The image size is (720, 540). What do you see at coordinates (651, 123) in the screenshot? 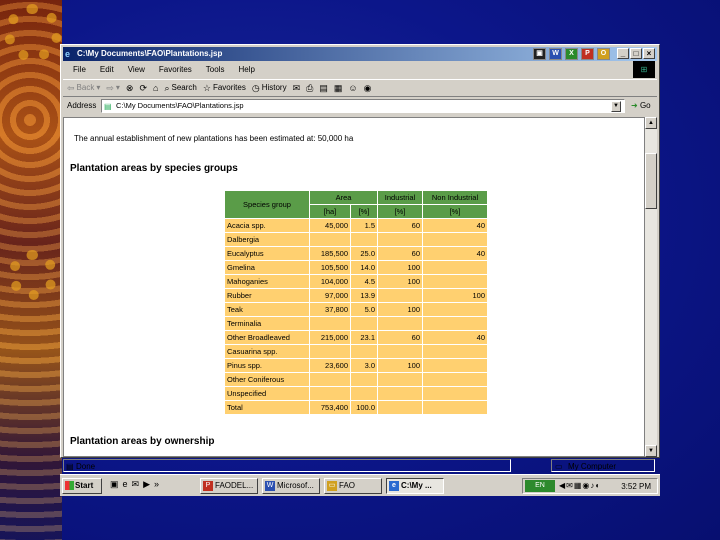
I see `scroll-up-icon: ▲` at bounding box center [651, 123].